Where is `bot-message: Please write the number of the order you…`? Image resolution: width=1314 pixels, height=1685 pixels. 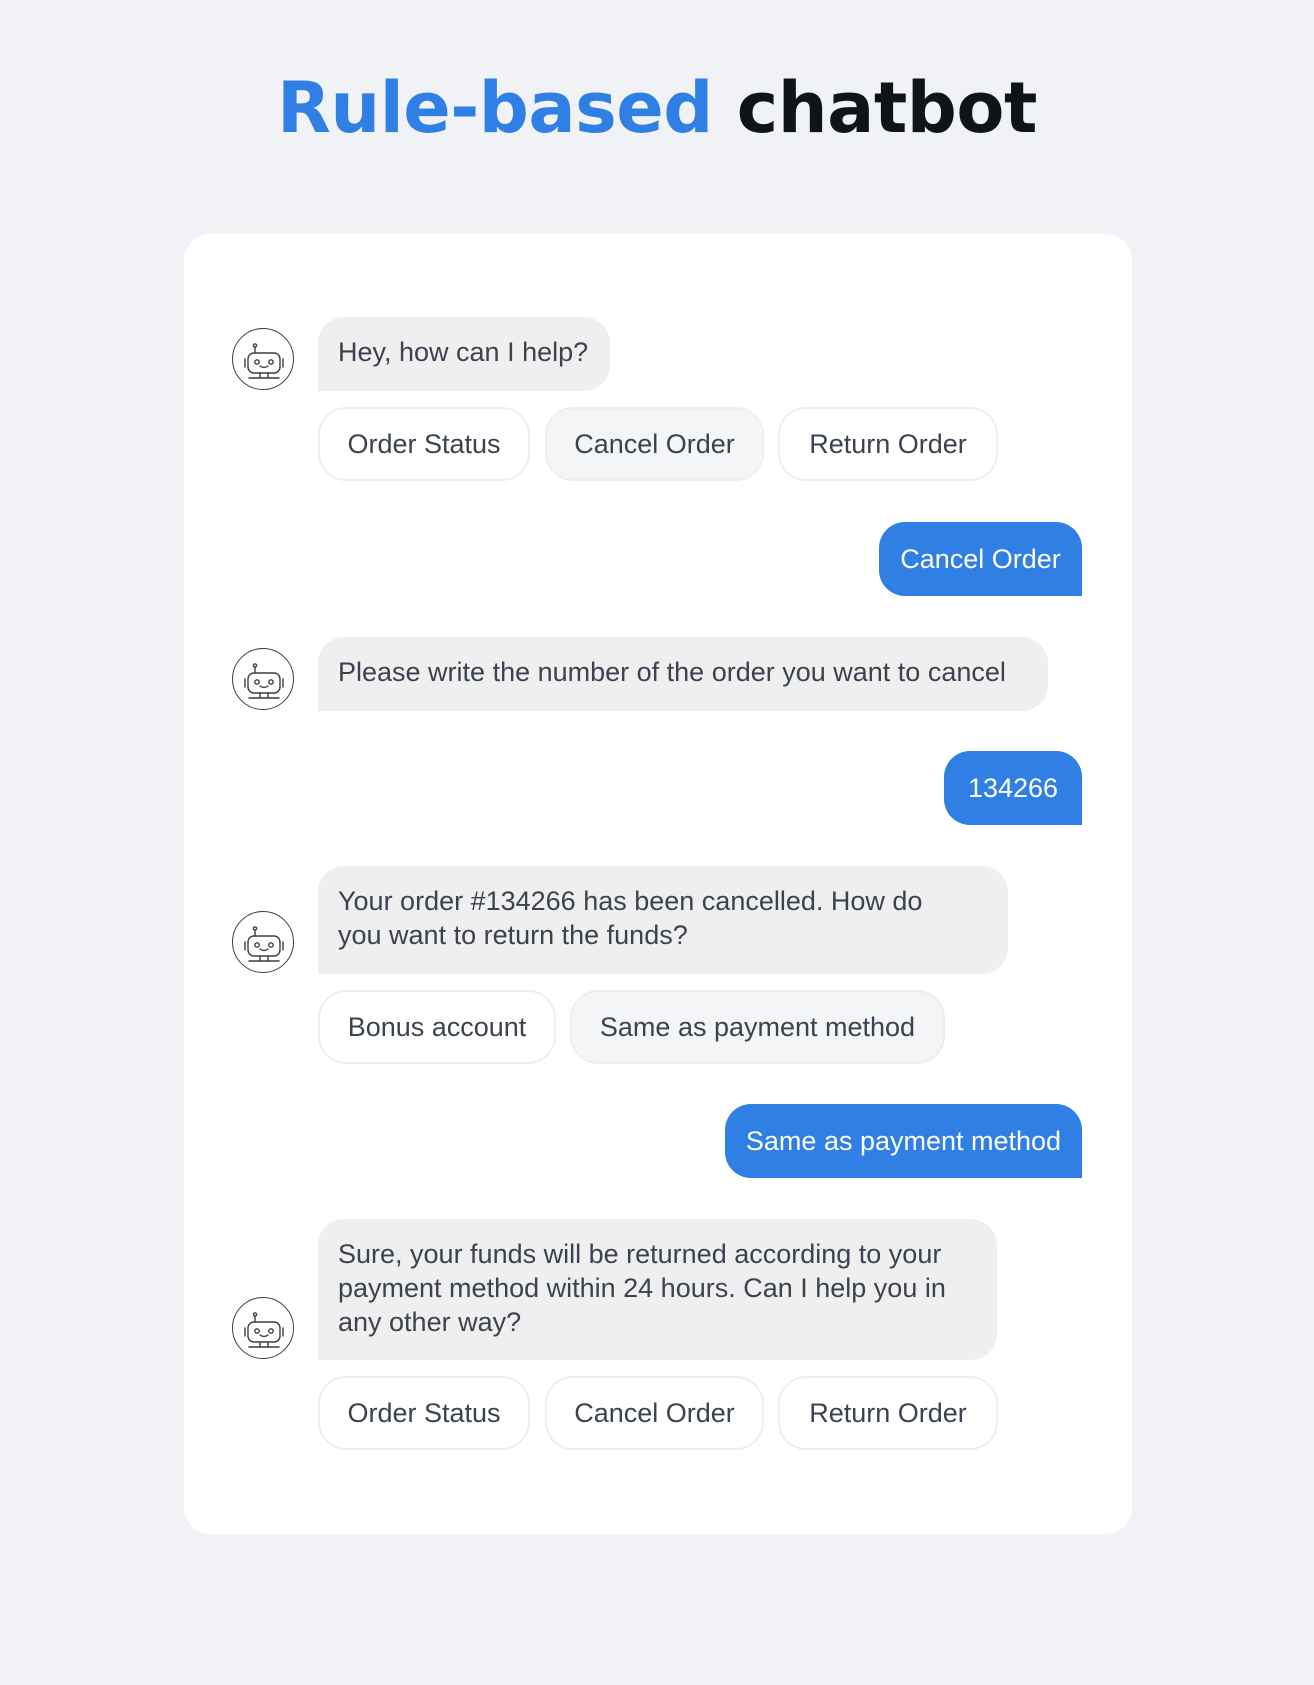
bot-message: Please write the number of the order you… is located at coordinates (683, 674).